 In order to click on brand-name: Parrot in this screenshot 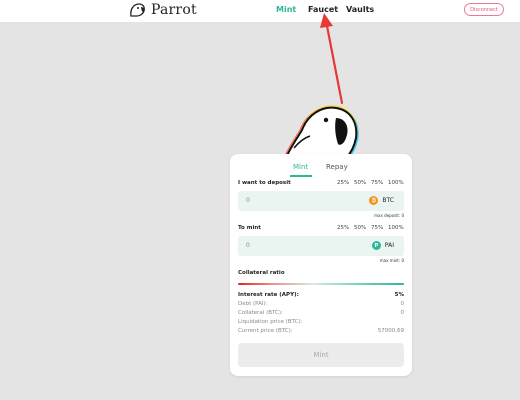, I will do `click(174, 10)`.